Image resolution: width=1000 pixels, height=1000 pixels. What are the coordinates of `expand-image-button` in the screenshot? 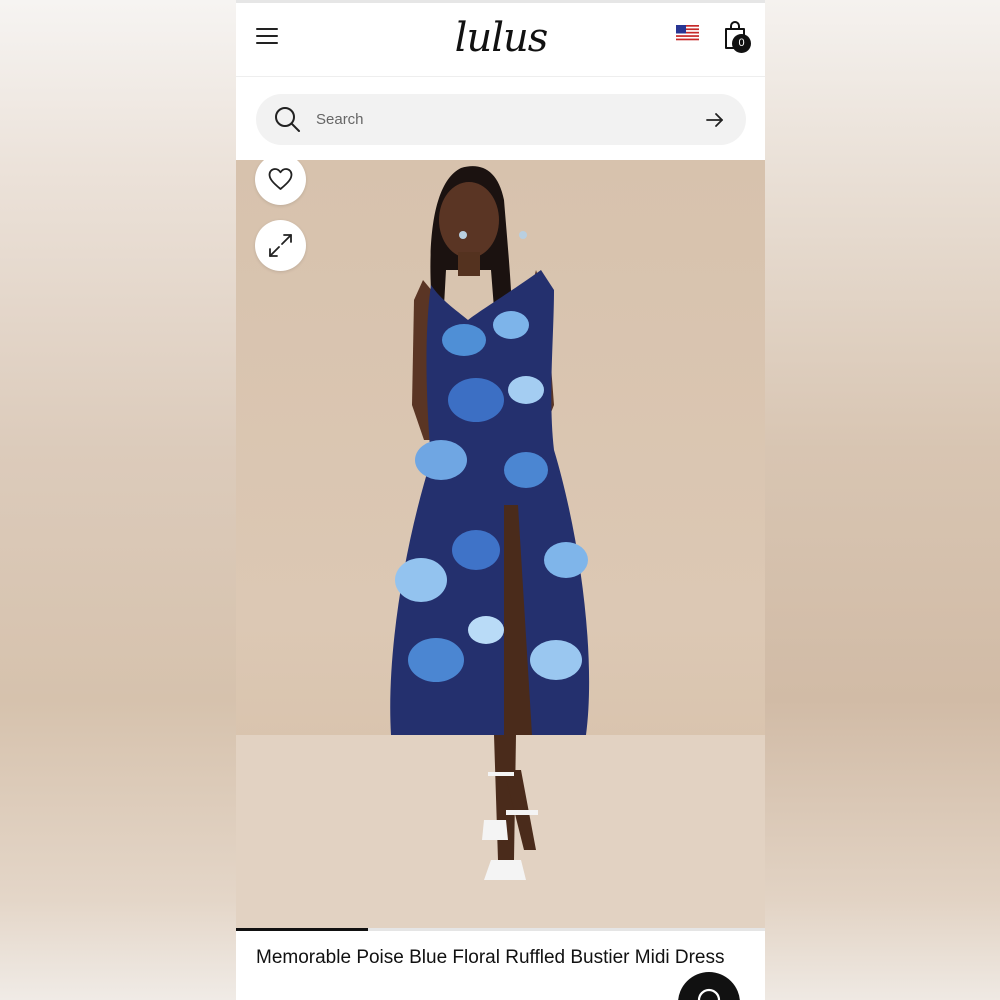 It's located at (280, 245).